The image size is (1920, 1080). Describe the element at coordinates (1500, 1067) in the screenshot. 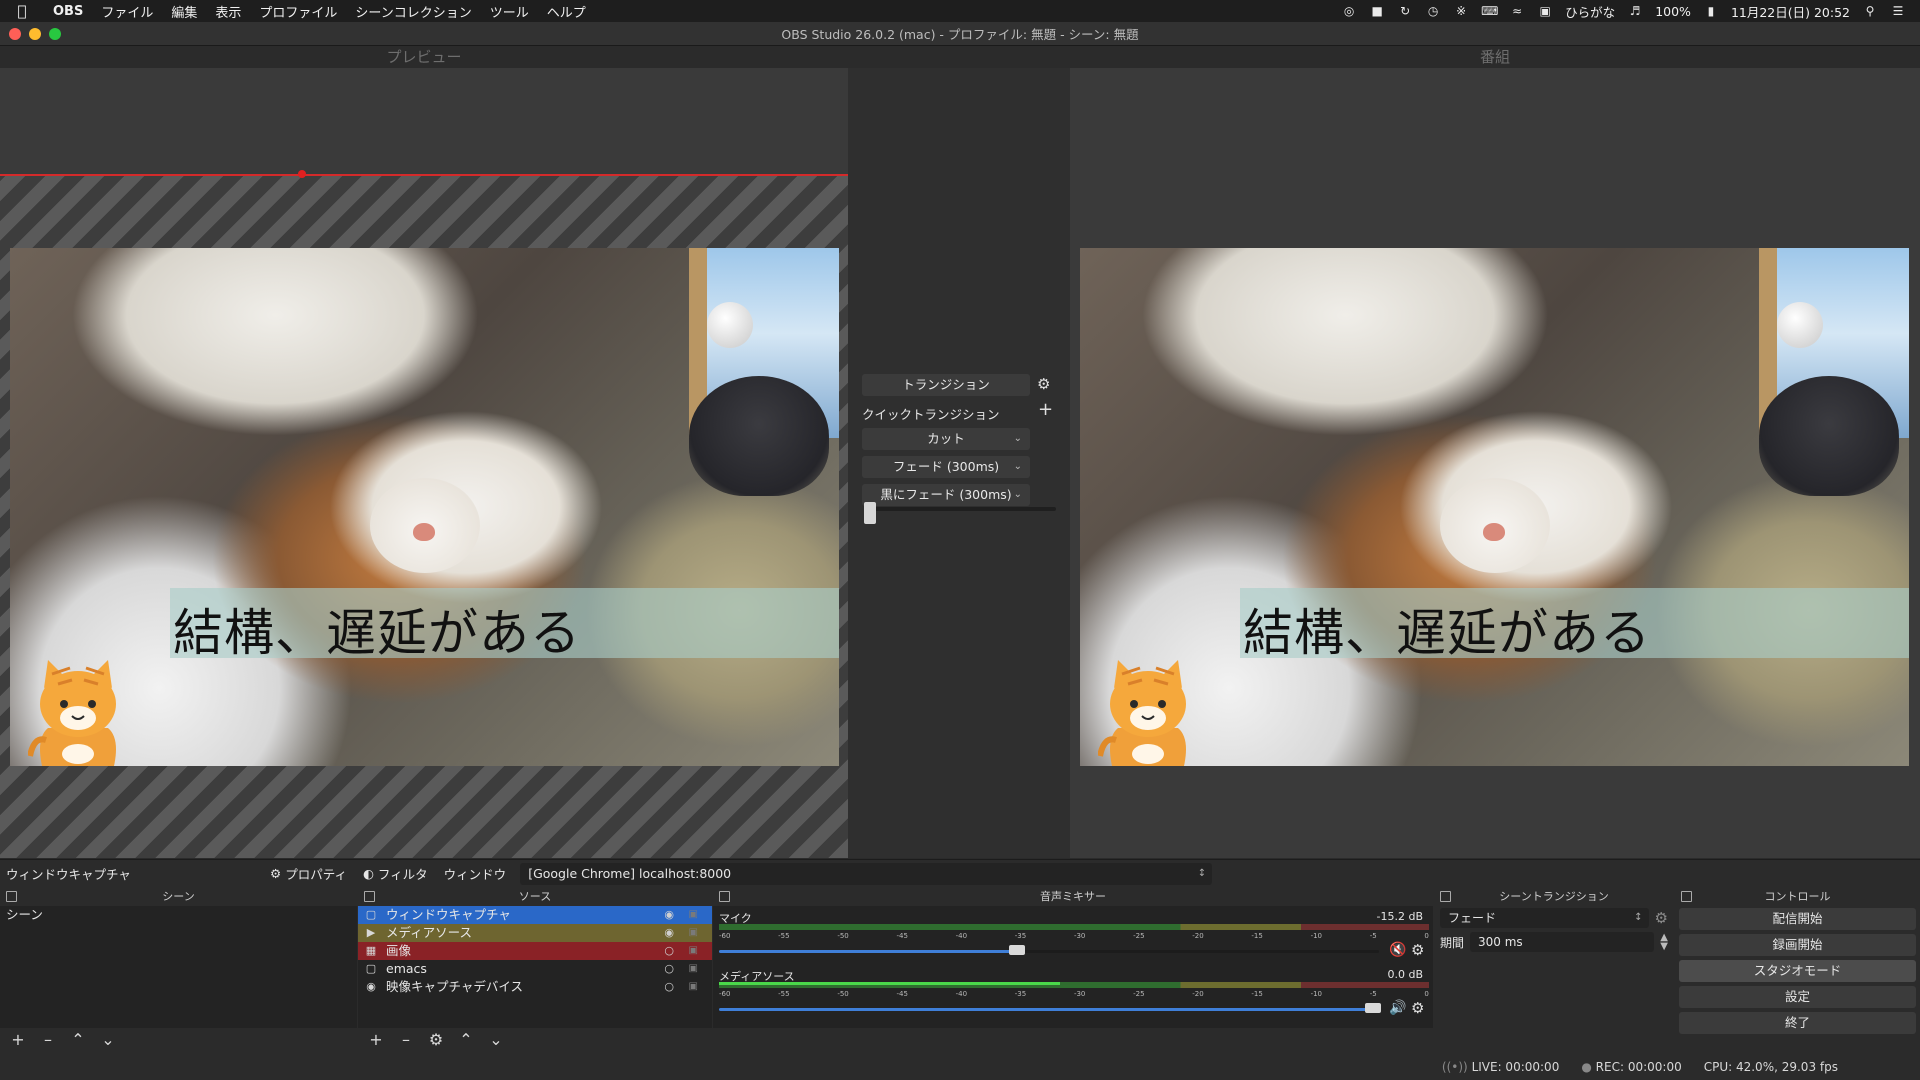

I see `live-status: ((•)) LIVE: 00:00:00` at that location.